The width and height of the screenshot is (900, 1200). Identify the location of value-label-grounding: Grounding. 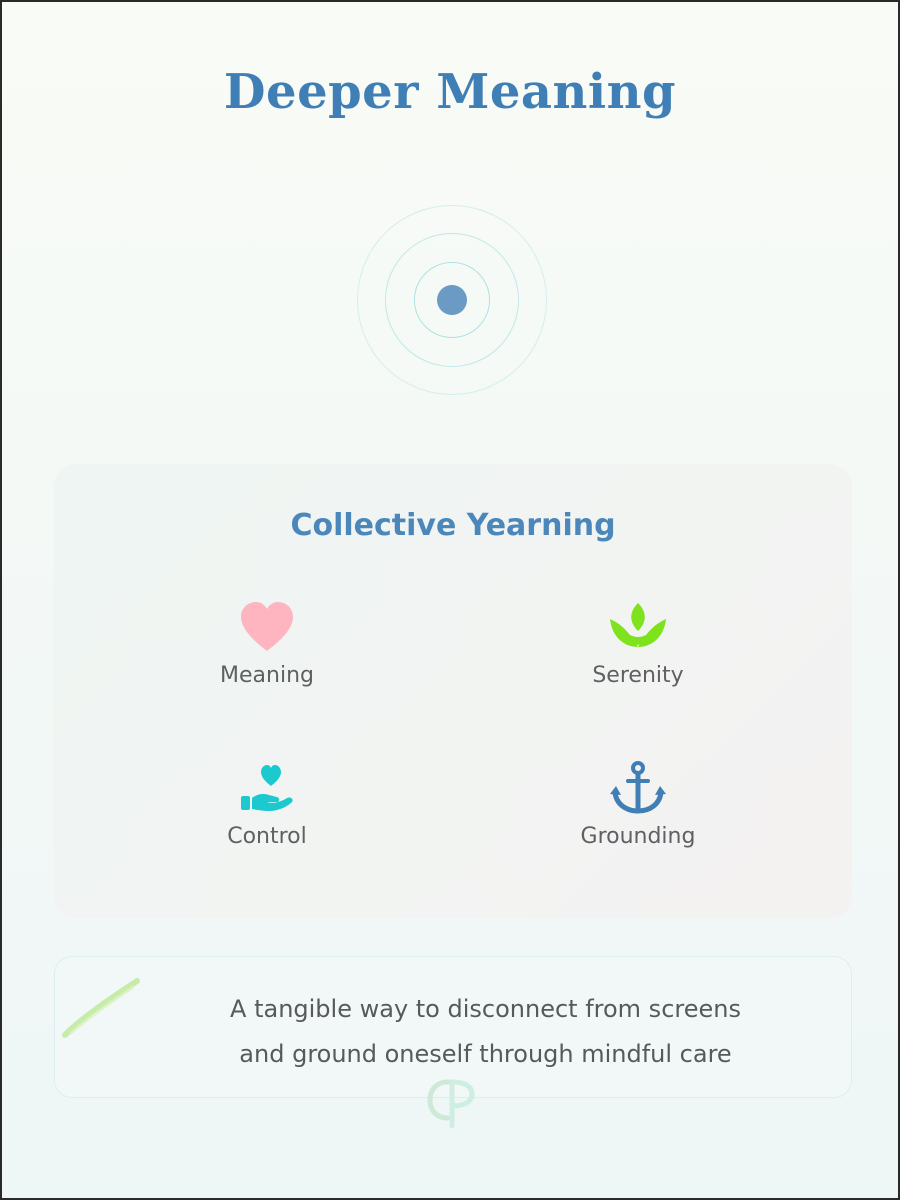
(638, 836).